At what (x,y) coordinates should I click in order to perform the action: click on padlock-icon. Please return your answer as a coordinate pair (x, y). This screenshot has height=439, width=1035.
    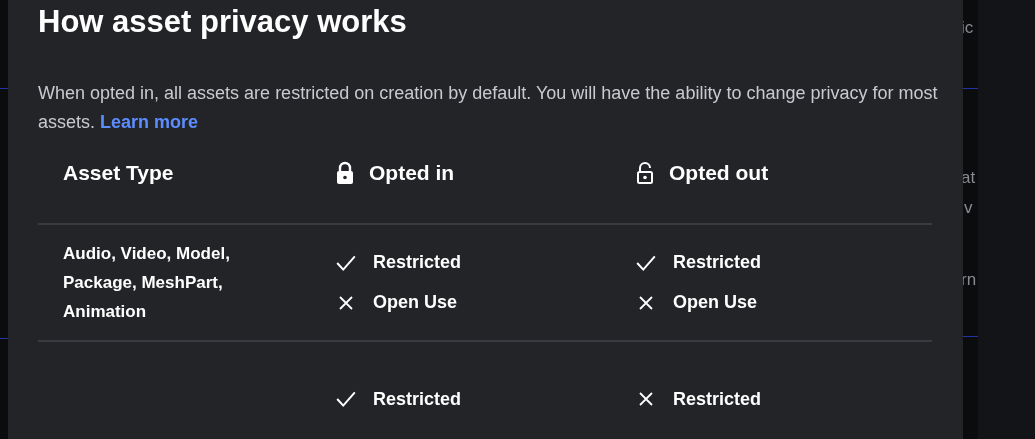
    Looking at the image, I should click on (345, 173).